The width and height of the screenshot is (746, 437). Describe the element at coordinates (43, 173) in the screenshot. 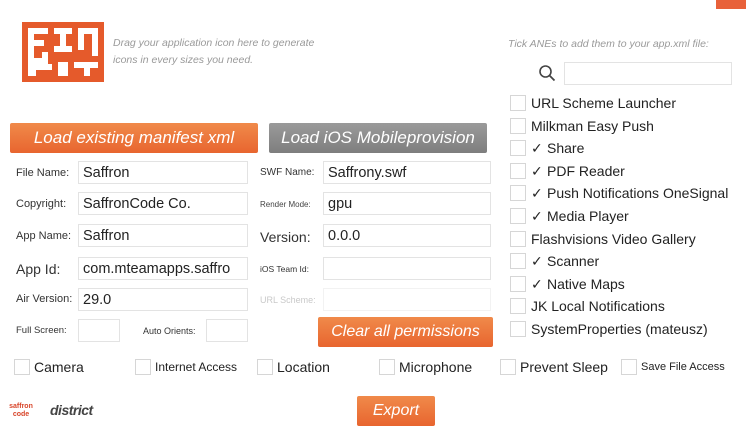

I see `file-name-label: File Name:` at that location.